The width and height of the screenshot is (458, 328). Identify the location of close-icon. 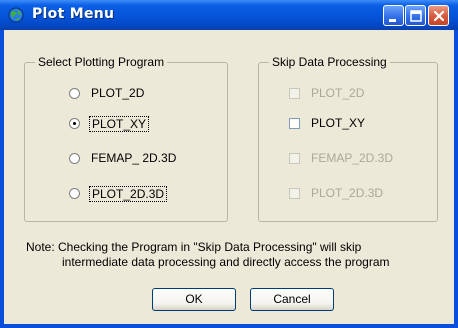
(439, 16).